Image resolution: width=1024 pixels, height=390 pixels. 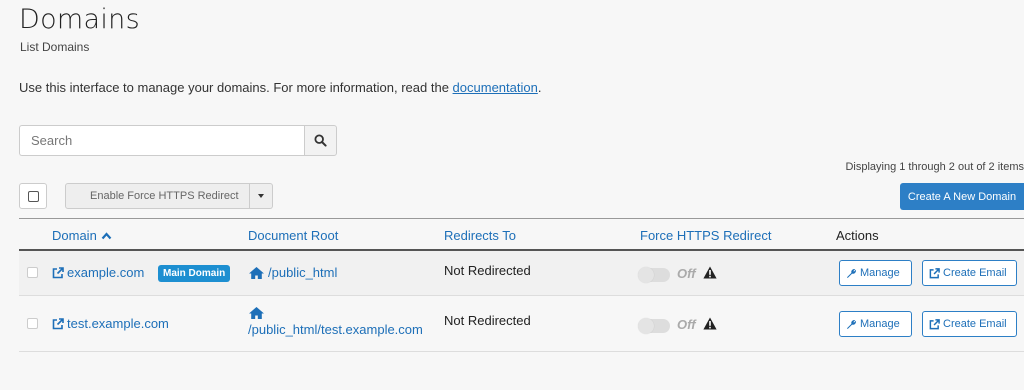 I want to click on domain-name: test.example.com, so click(x=118, y=323).